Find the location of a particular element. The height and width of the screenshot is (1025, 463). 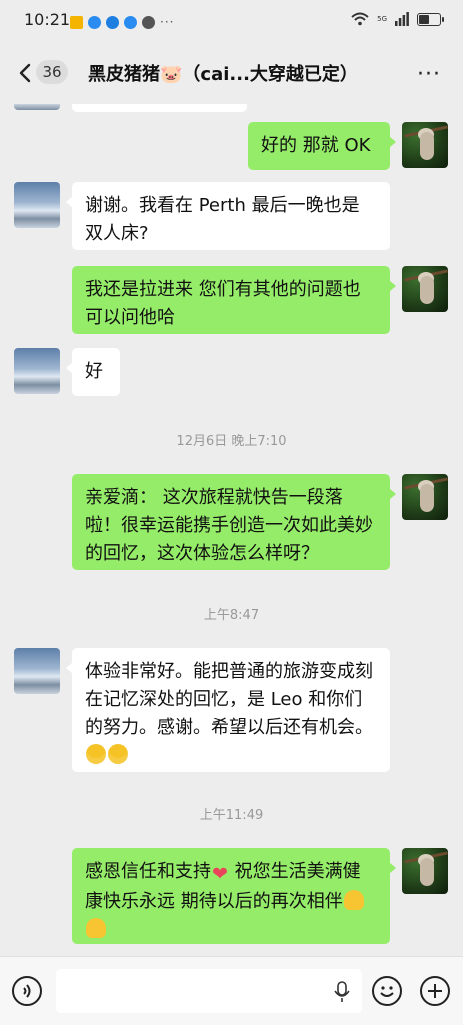

signal-icon is located at coordinates (402, 19).